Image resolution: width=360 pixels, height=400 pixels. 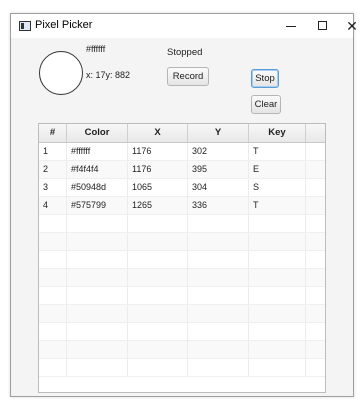 I want to click on cell-key: S, so click(x=277, y=187).